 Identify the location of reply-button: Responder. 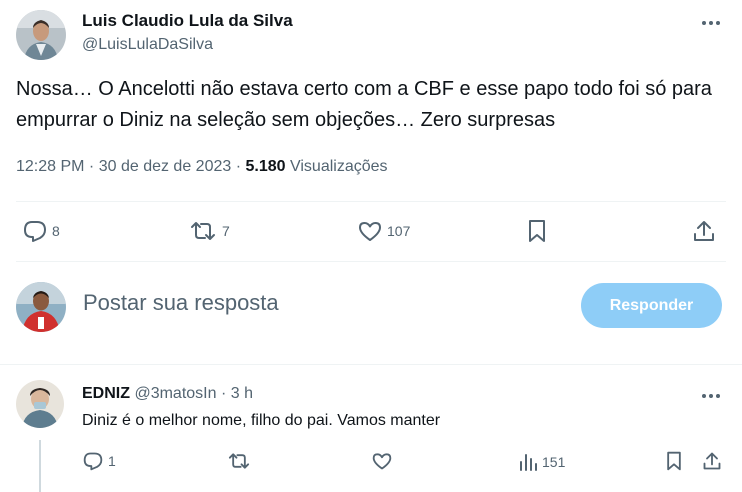
(651, 305).